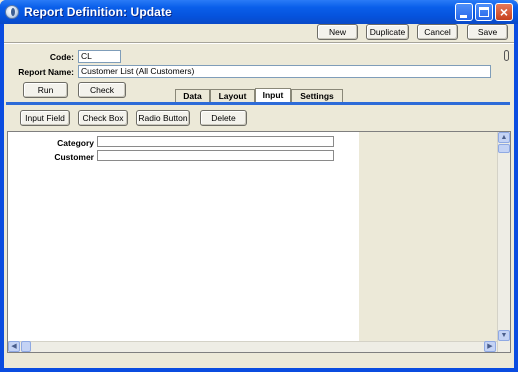  I want to click on report-name-field: Customer List (All Customers), so click(284, 71).